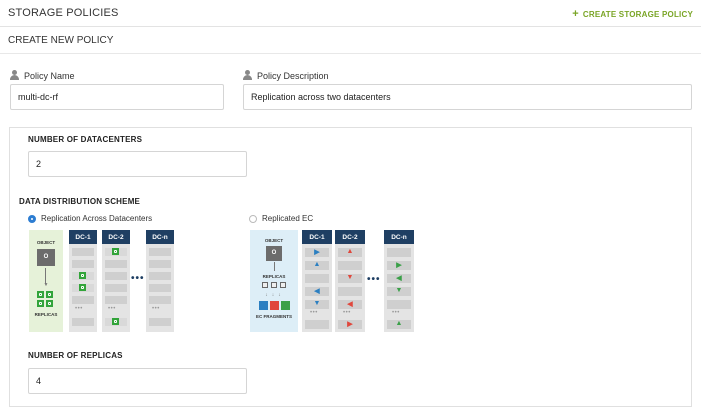 This screenshot has width=701, height=410. I want to click on ec-dc-header-2: DC-2, so click(350, 237).